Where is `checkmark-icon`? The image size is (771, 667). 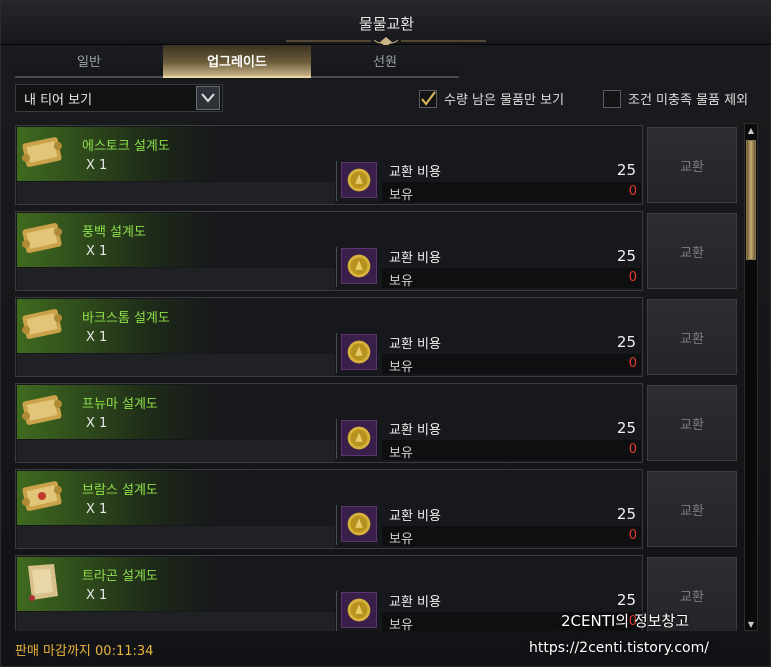 checkmark-icon is located at coordinates (428, 98).